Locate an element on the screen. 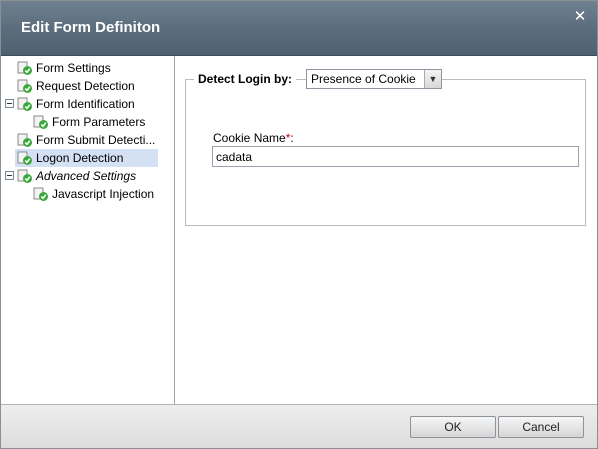 The height and width of the screenshot is (449, 598). tree-item-form-identification: Form Identification is located at coordinates (85, 104).